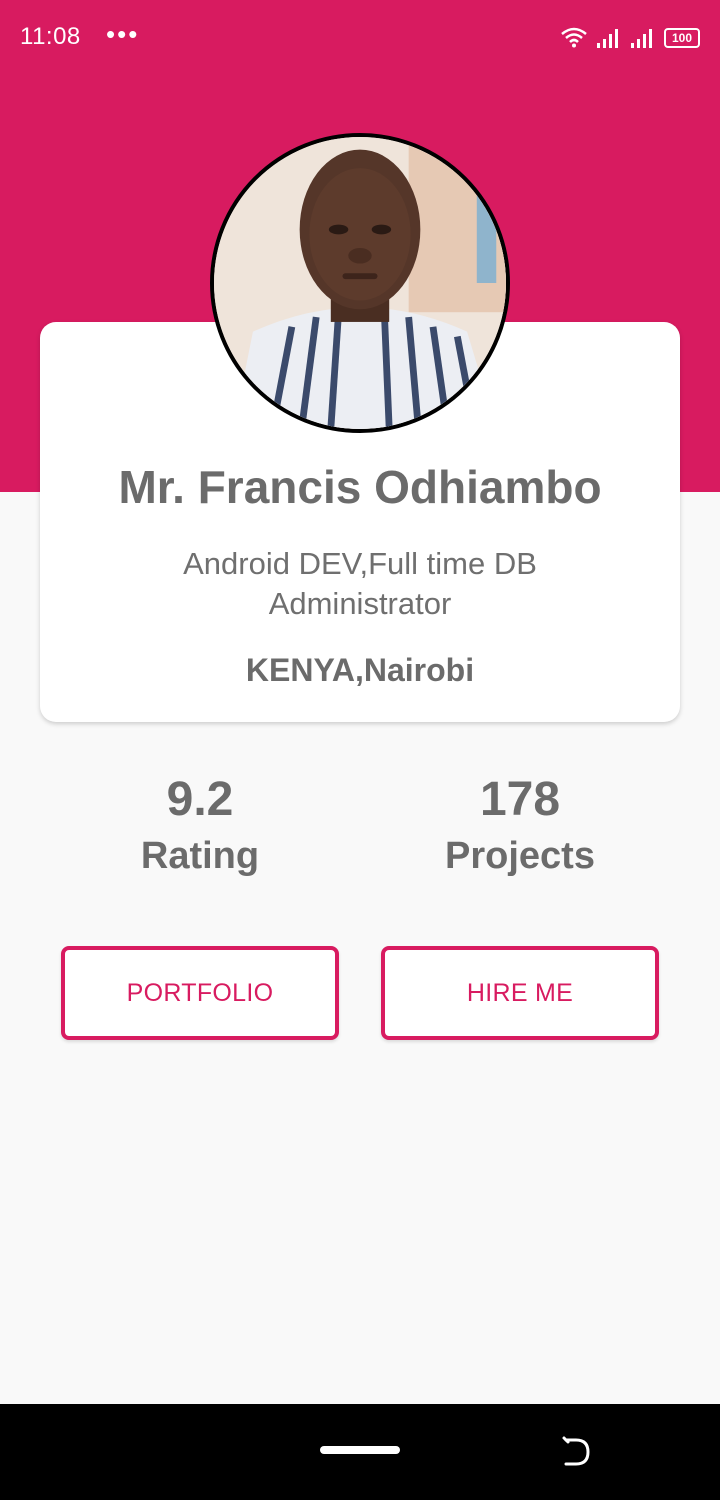 This screenshot has height=1500, width=720. What do you see at coordinates (520, 856) in the screenshot?
I see `projects-label: Projects` at bounding box center [520, 856].